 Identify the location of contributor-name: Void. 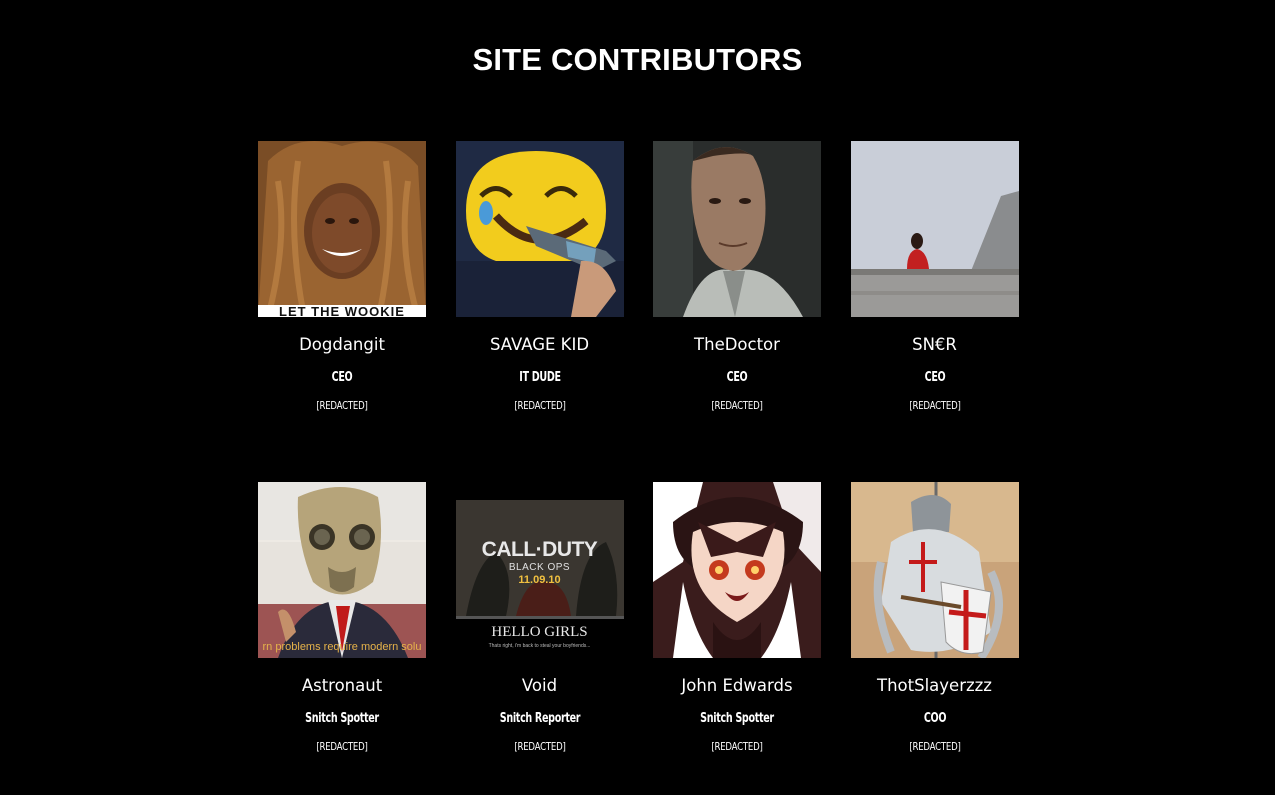
(539, 685).